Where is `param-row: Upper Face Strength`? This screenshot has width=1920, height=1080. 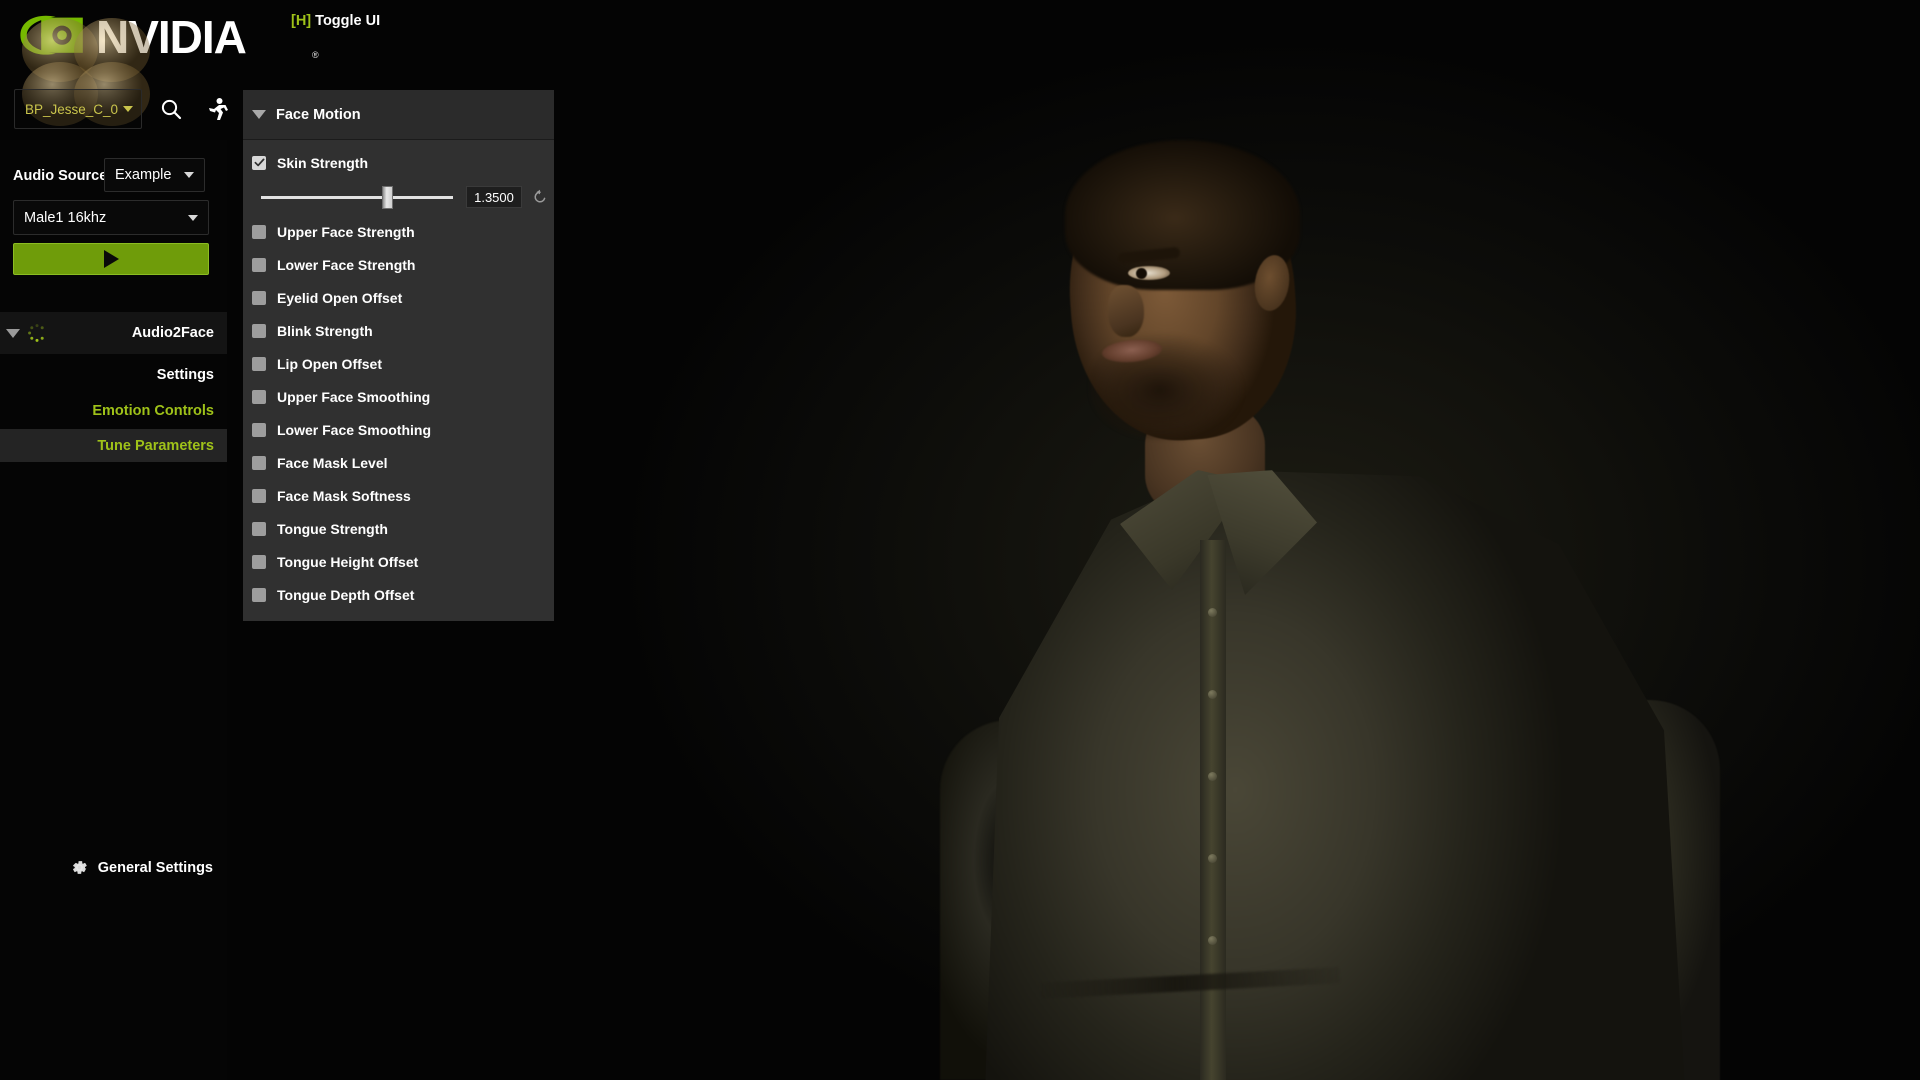
param-row: Upper Face Strength is located at coordinates (398, 231).